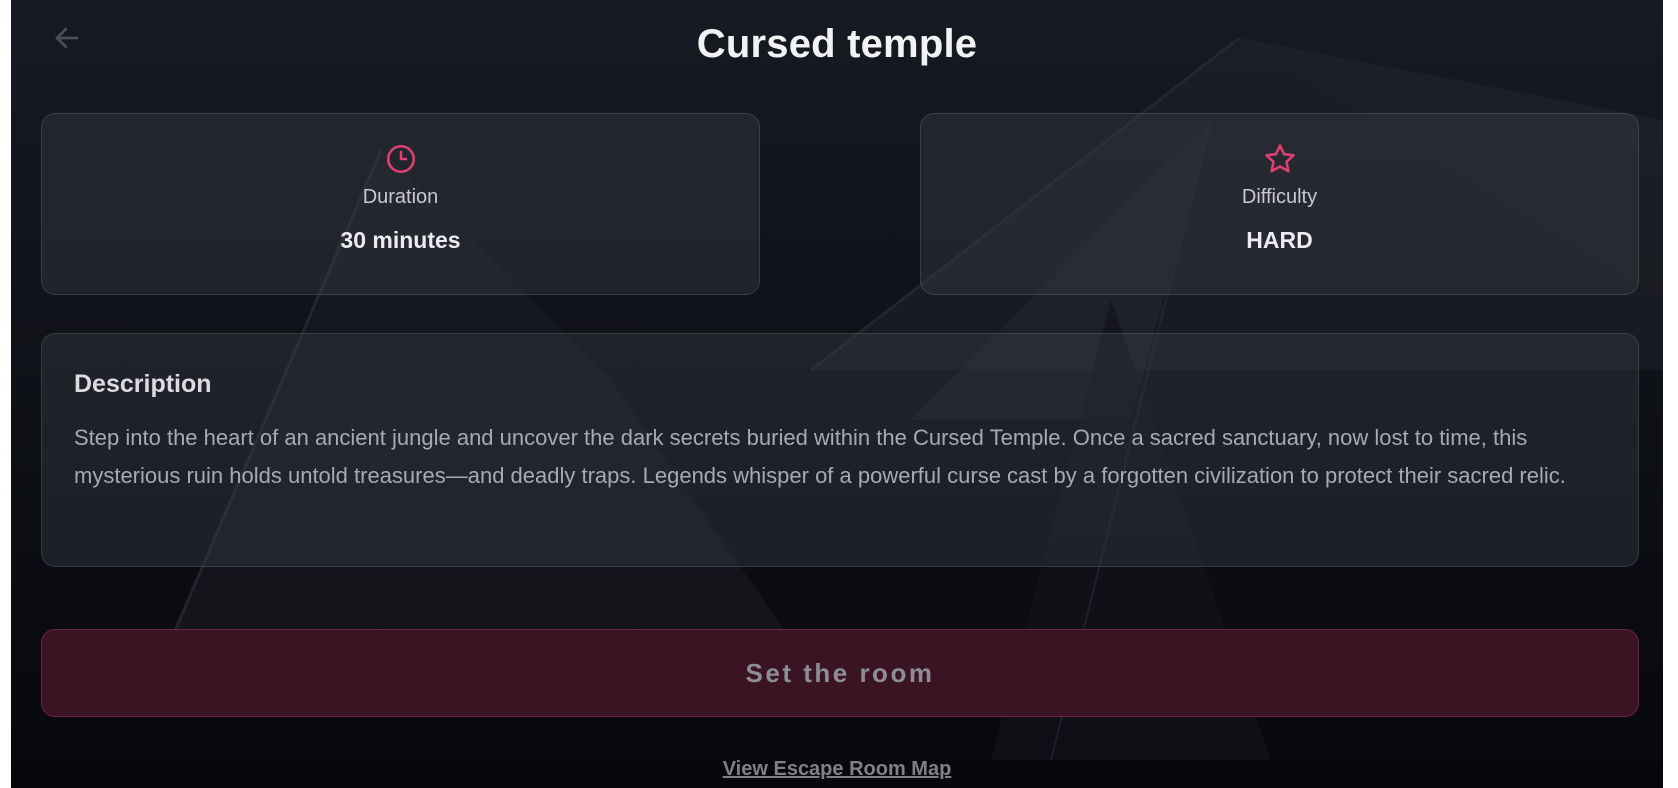  I want to click on description-title: Description, so click(143, 384).